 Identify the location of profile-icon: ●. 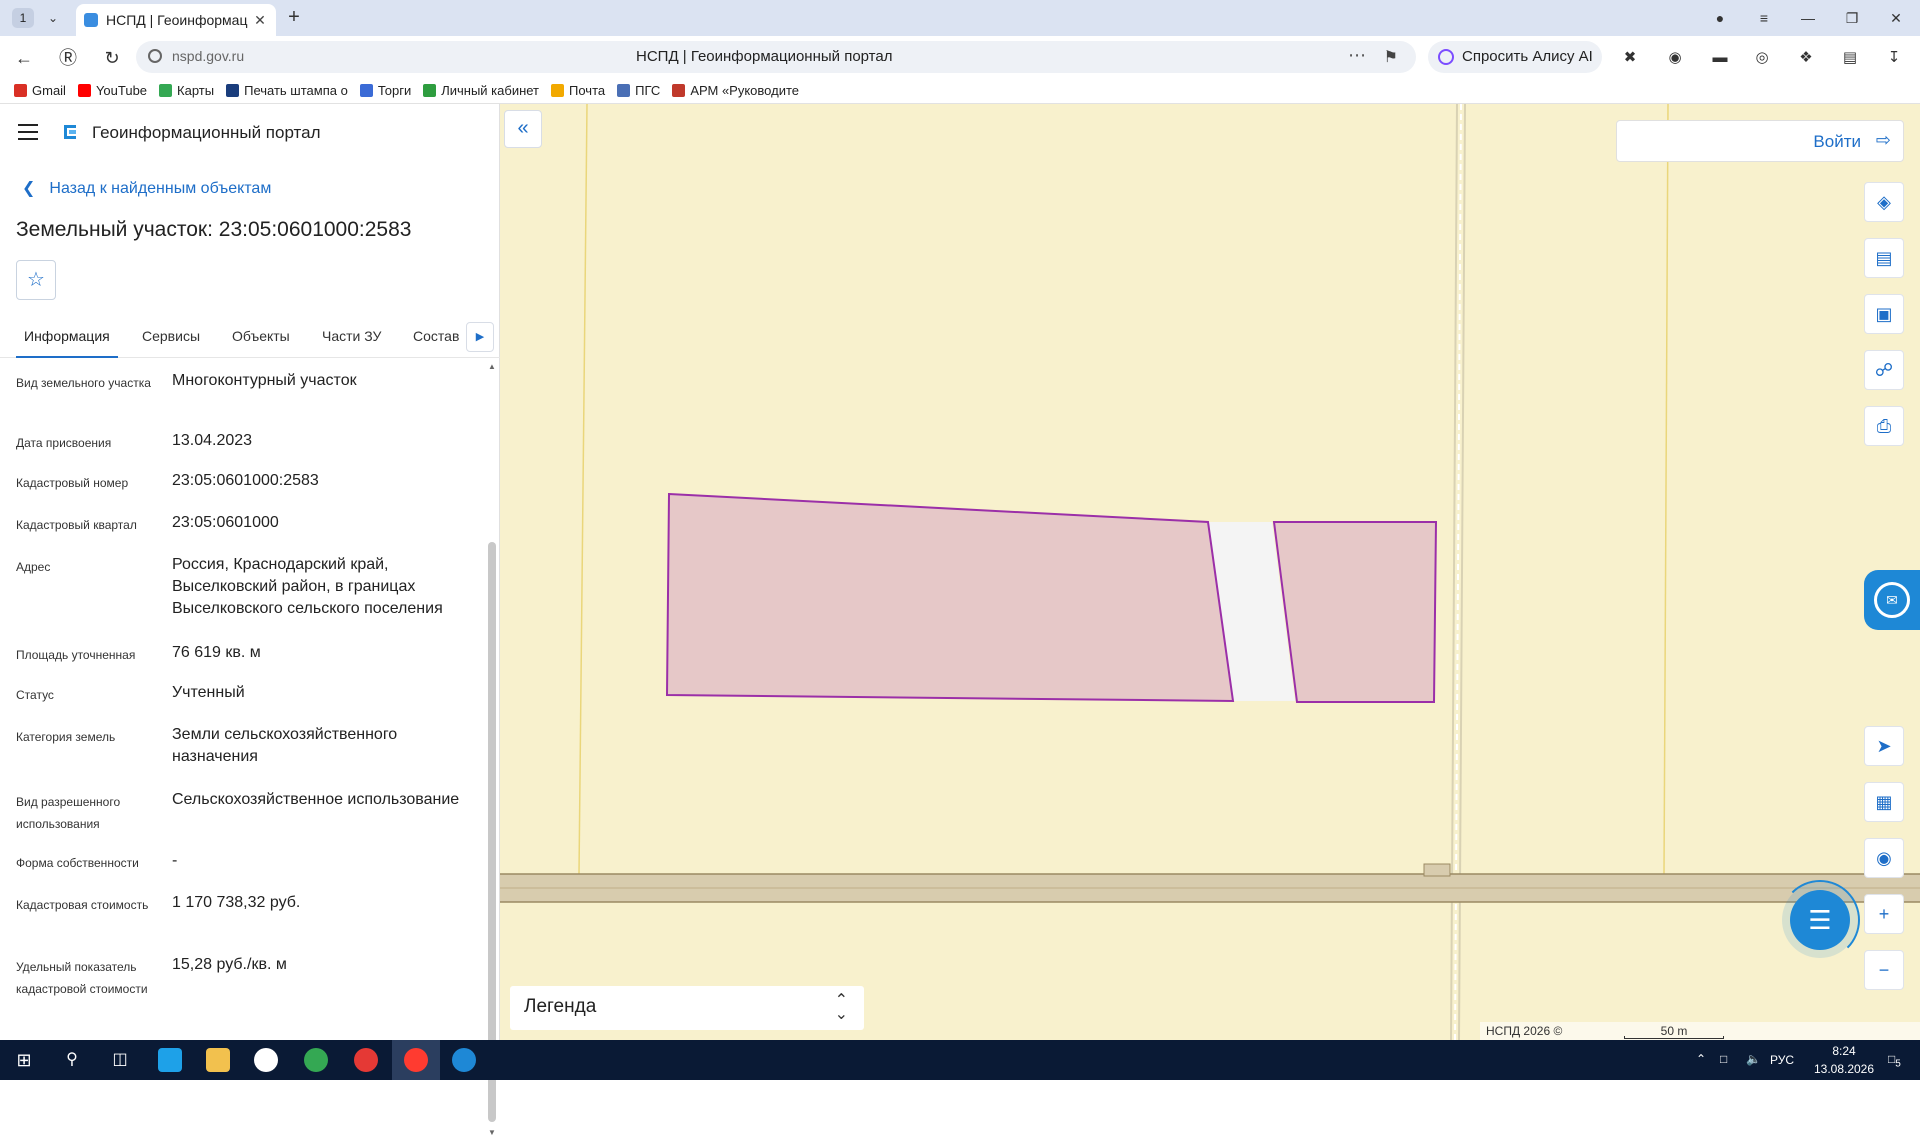
(1720, 18).